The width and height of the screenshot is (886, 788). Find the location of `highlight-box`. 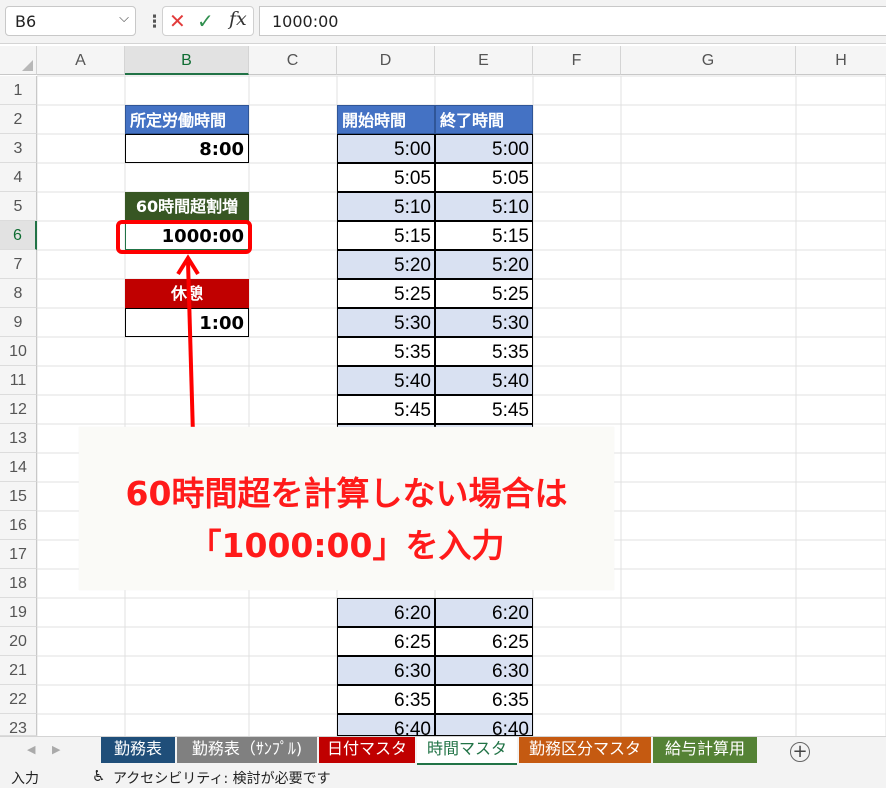

highlight-box is located at coordinates (184, 237).